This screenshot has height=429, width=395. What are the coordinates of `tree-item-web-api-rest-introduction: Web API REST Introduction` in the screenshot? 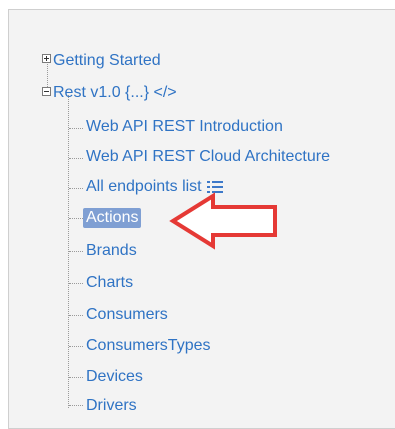 It's located at (184, 127).